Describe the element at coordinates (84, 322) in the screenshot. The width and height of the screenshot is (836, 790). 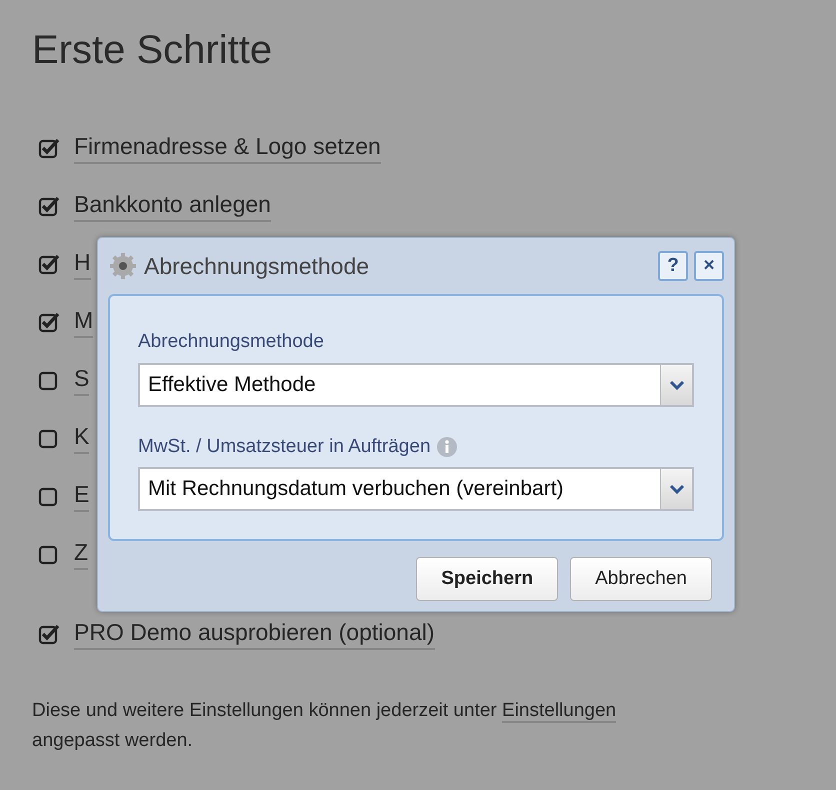
I see `step-link: M` at that location.